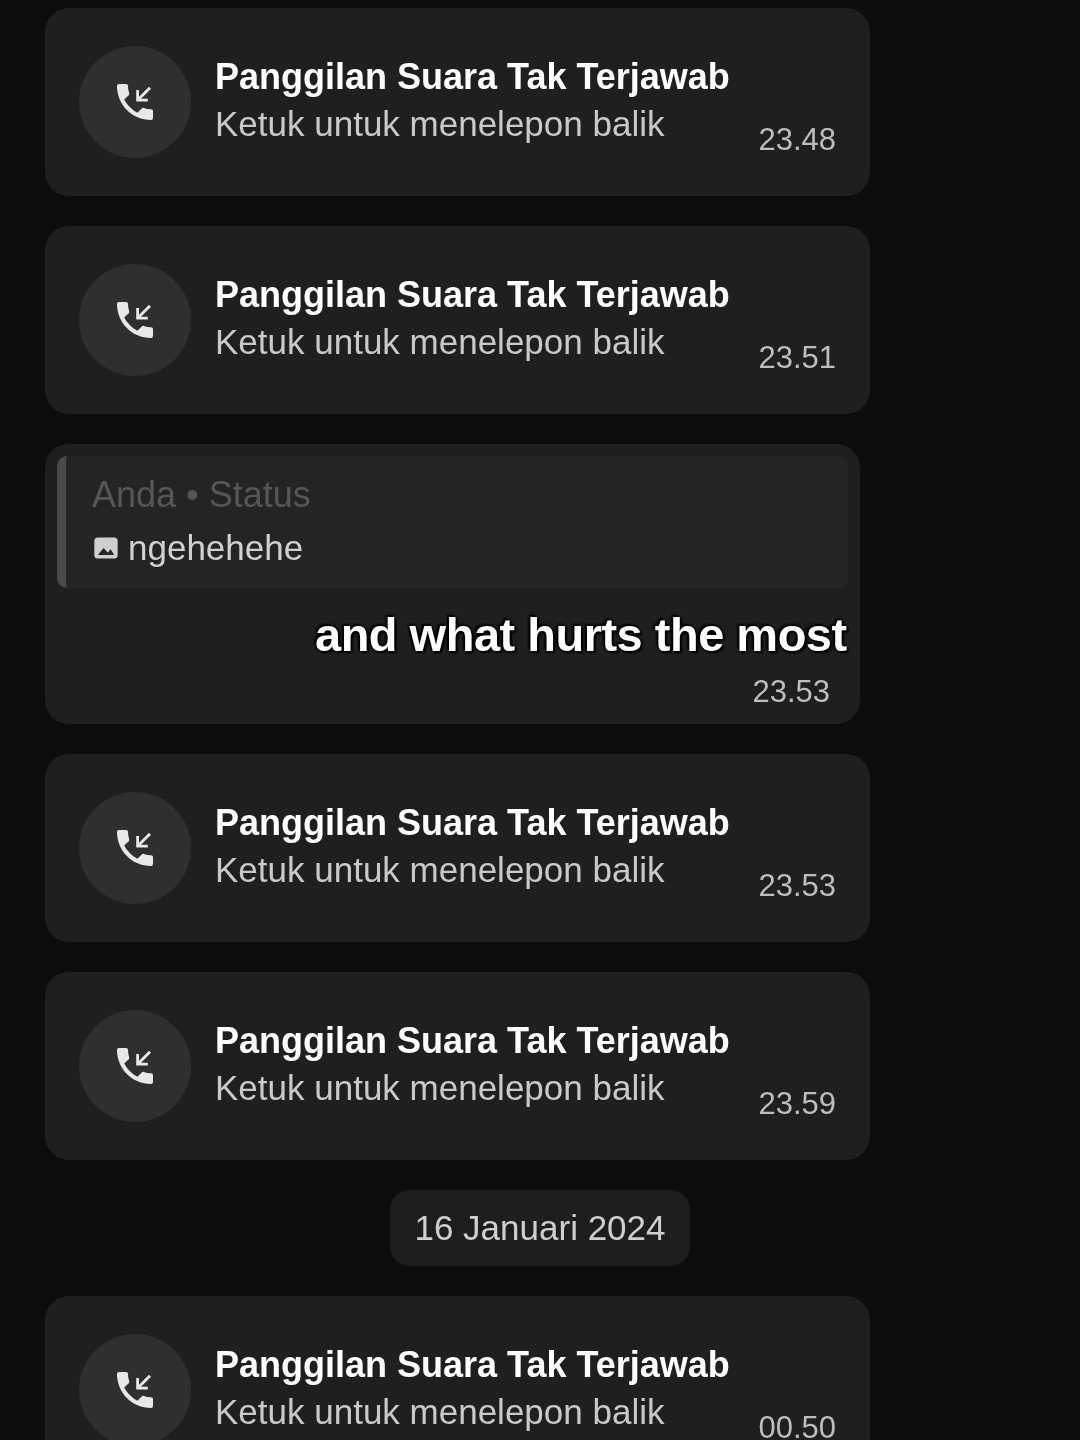  I want to click on missed-call-bubble: Panggilan Suara Tak Terjawab Ketuk untuk menelepon balik 23.51, so click(457, 320).